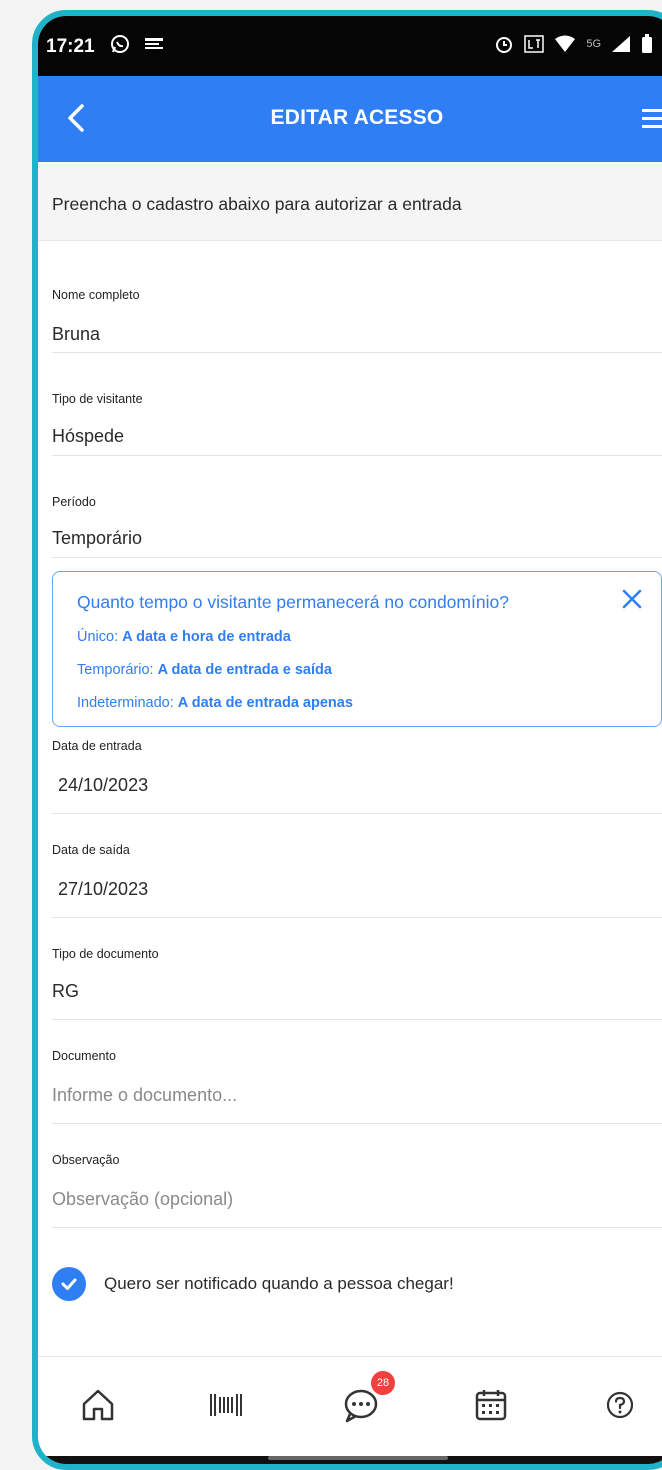 This screenshot has height=1470, width=662. What do you see at coordinates (357, 1175) in the screenshot?
I see `observation-field: Observação Observação (opcional)` at bounding box center [357, 1175].